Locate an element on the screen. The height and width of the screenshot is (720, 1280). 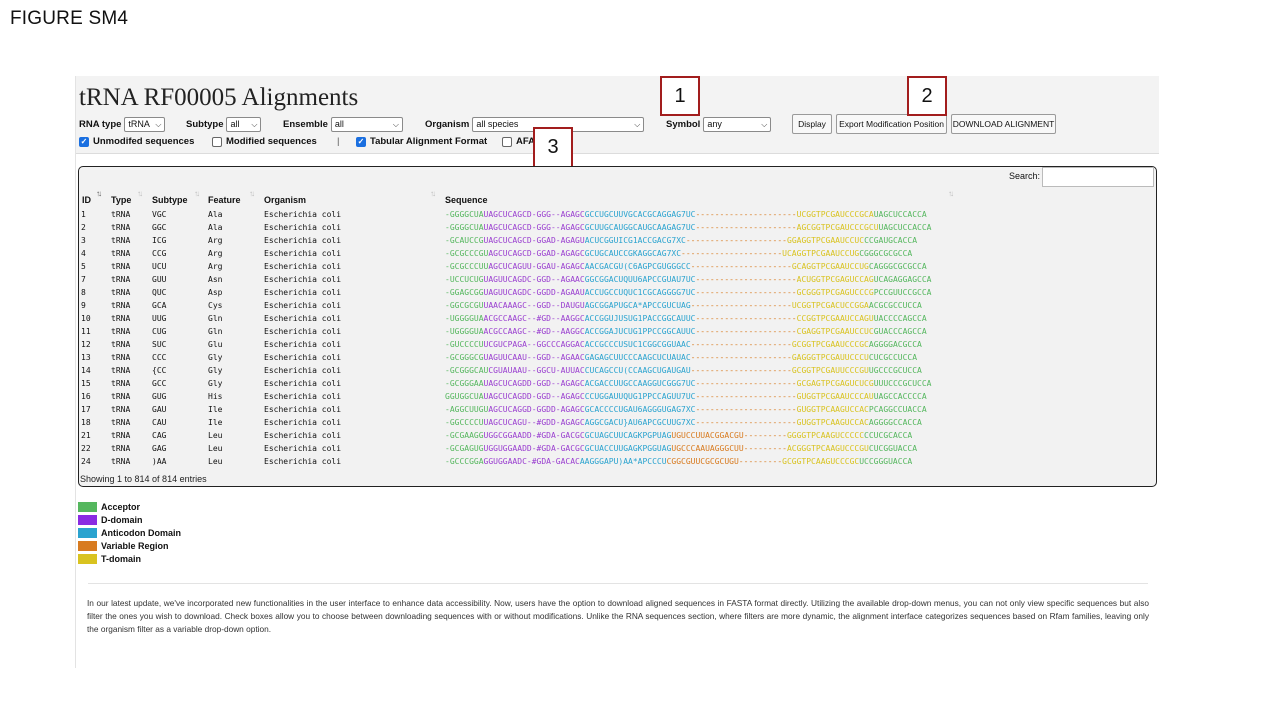
sequence-segment: UCGGTPCGAUCCCGCA is located at coordinates (835, 214).